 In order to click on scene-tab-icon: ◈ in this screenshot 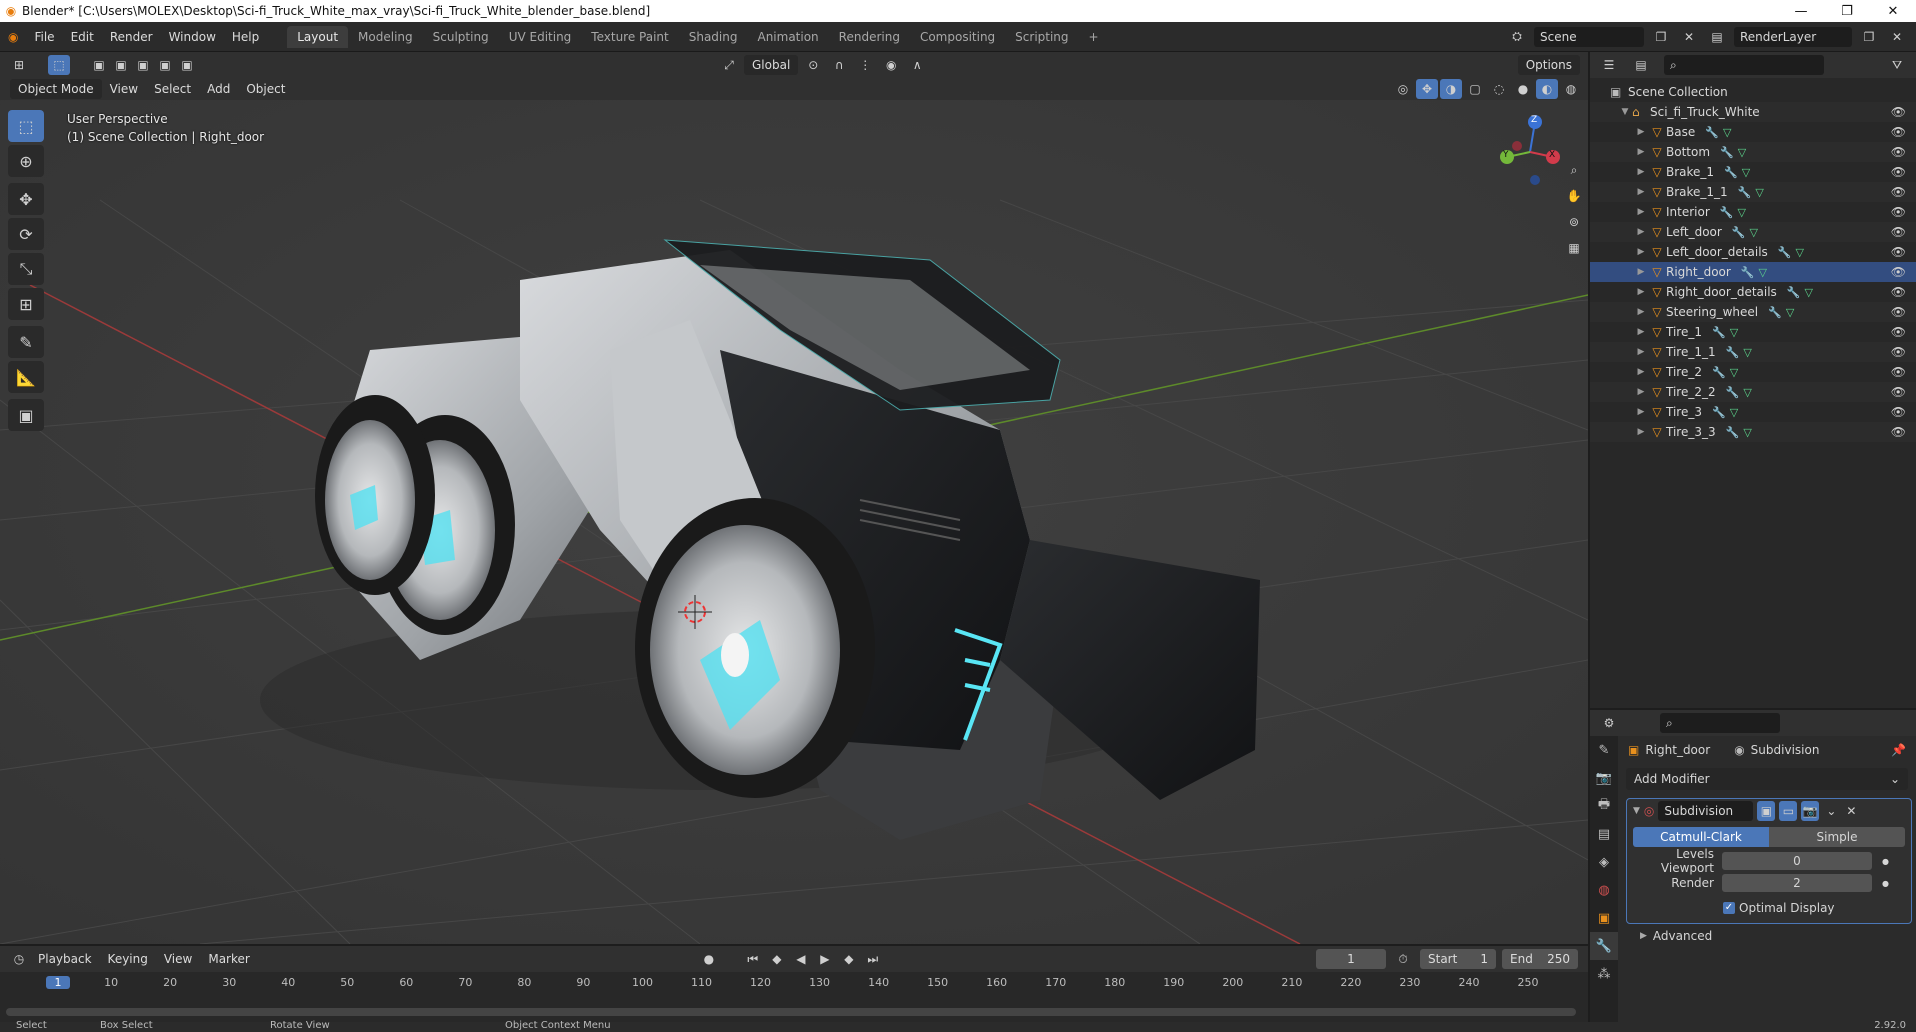, I will do `click(1604, 862)`.